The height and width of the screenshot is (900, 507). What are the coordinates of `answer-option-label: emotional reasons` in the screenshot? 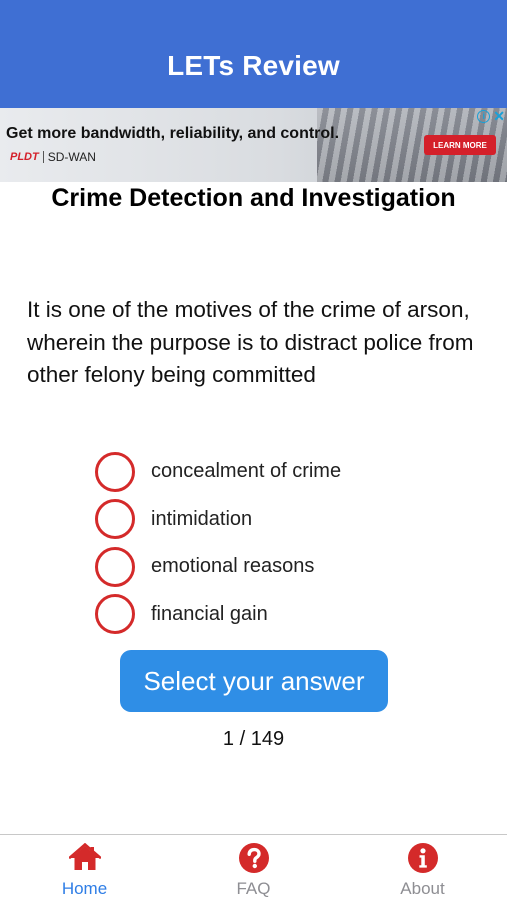 It's located at (232, 566).